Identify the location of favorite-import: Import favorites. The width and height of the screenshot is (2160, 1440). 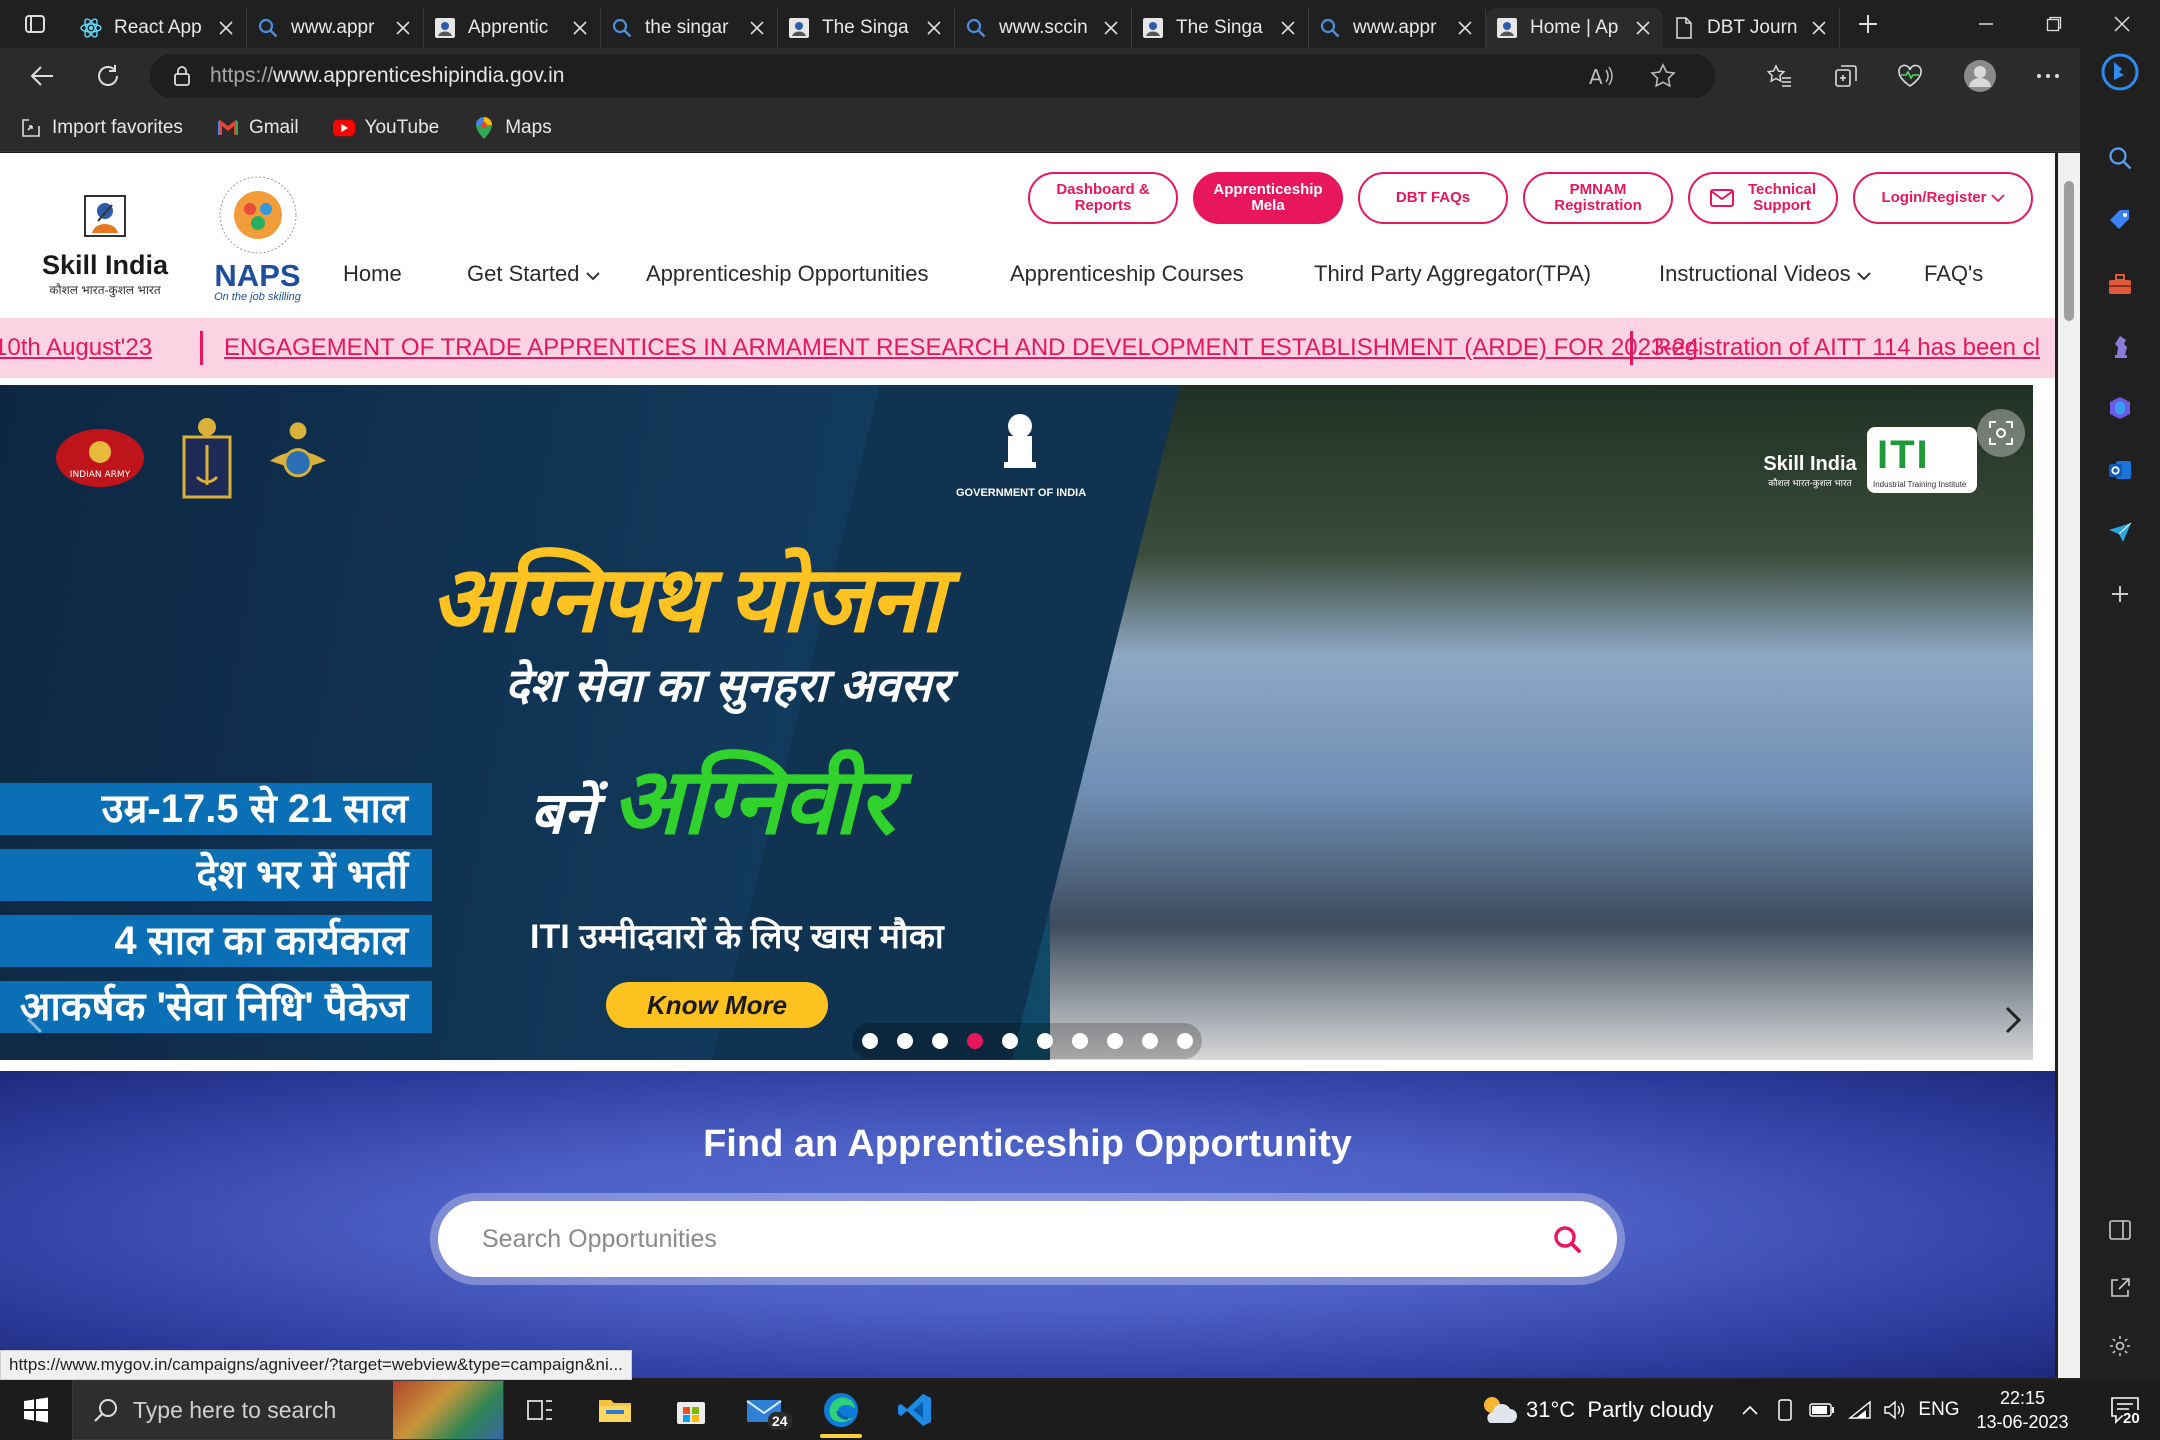
(101, 128).